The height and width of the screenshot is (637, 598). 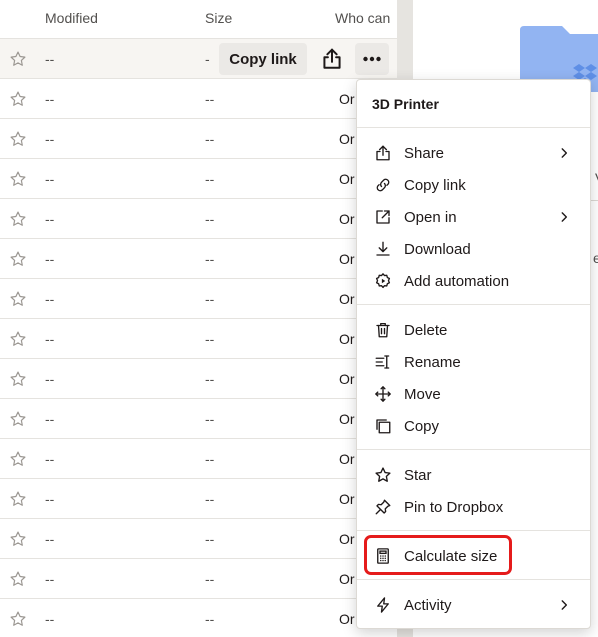 I want to click on column-header-who-can-access: Who can, so click(x=362, y=18).